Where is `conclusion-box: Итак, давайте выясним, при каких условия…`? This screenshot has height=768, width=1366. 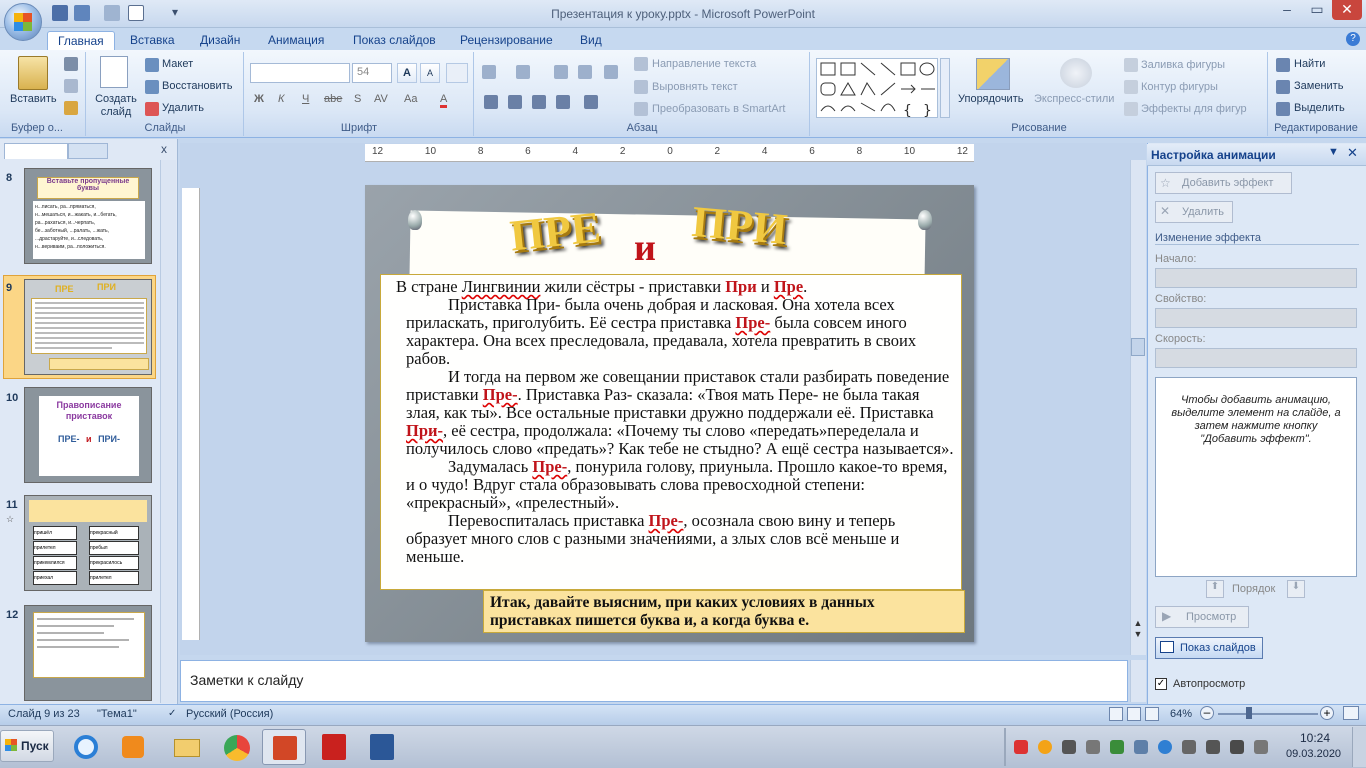 conclusion-box: Итак, давайте выясним, при каких условия… is located at coordinates (724, 611).